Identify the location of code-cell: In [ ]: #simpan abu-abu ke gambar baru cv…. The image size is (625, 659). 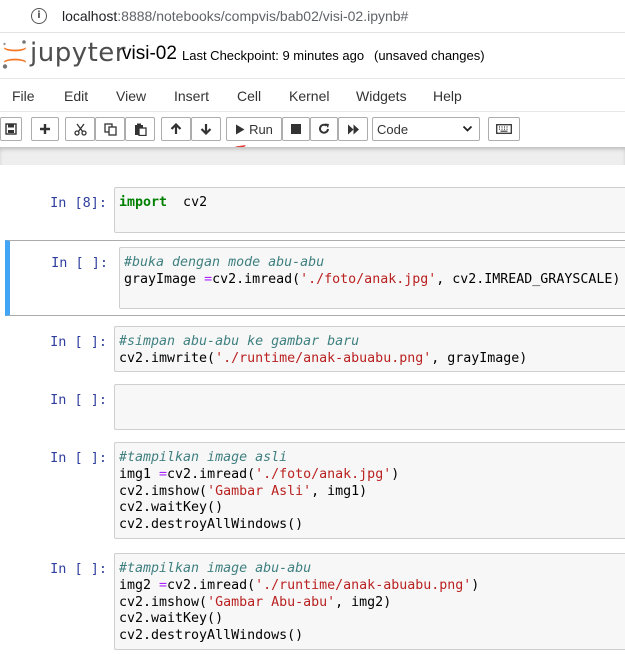
(314, 349).